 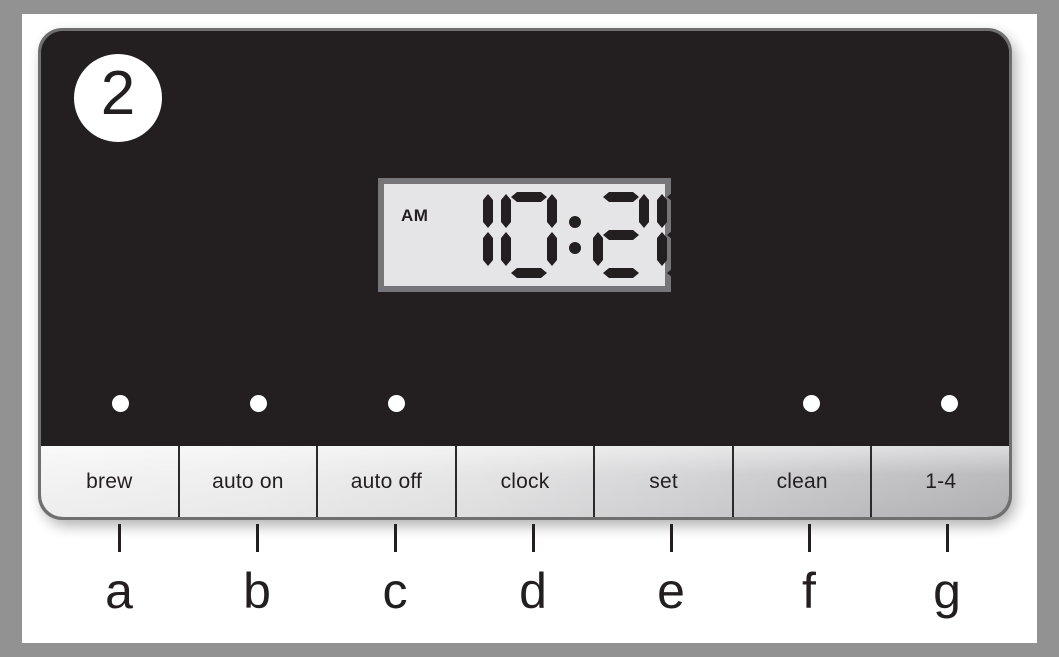 I want to click on button-set: set, so click(x=664, y=481).